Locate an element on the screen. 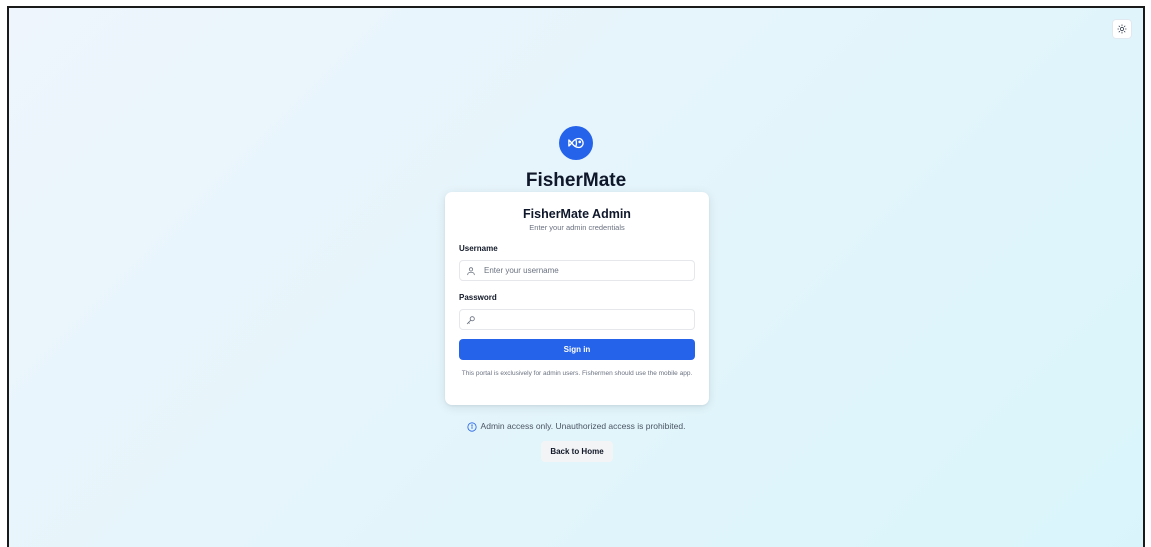  back-to-home-button: Back to Home is located at coordinates (577, 451).